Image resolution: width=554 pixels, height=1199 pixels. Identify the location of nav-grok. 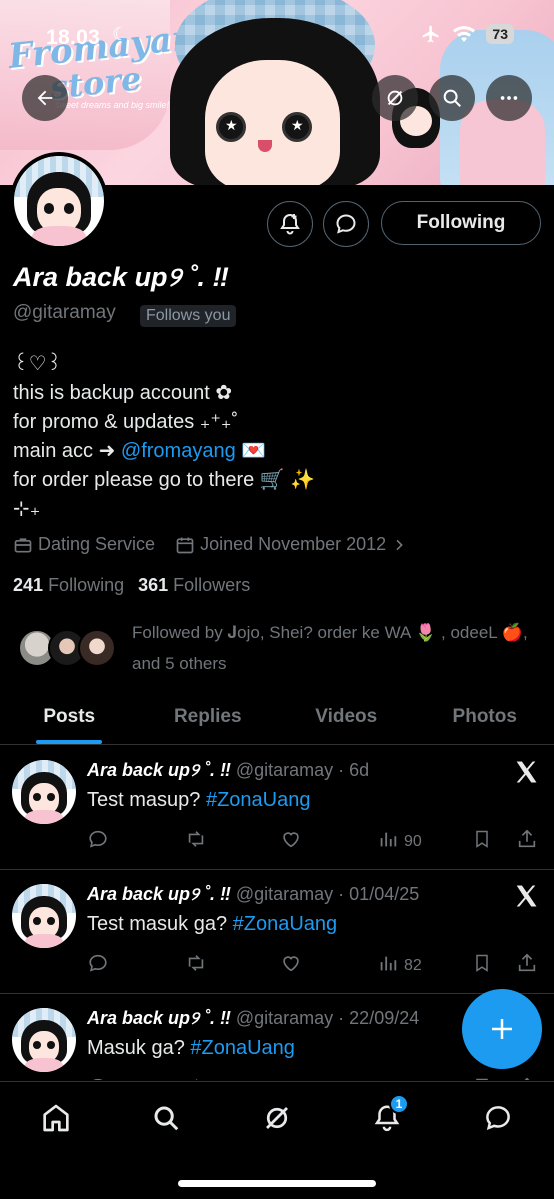
(277, 1118).